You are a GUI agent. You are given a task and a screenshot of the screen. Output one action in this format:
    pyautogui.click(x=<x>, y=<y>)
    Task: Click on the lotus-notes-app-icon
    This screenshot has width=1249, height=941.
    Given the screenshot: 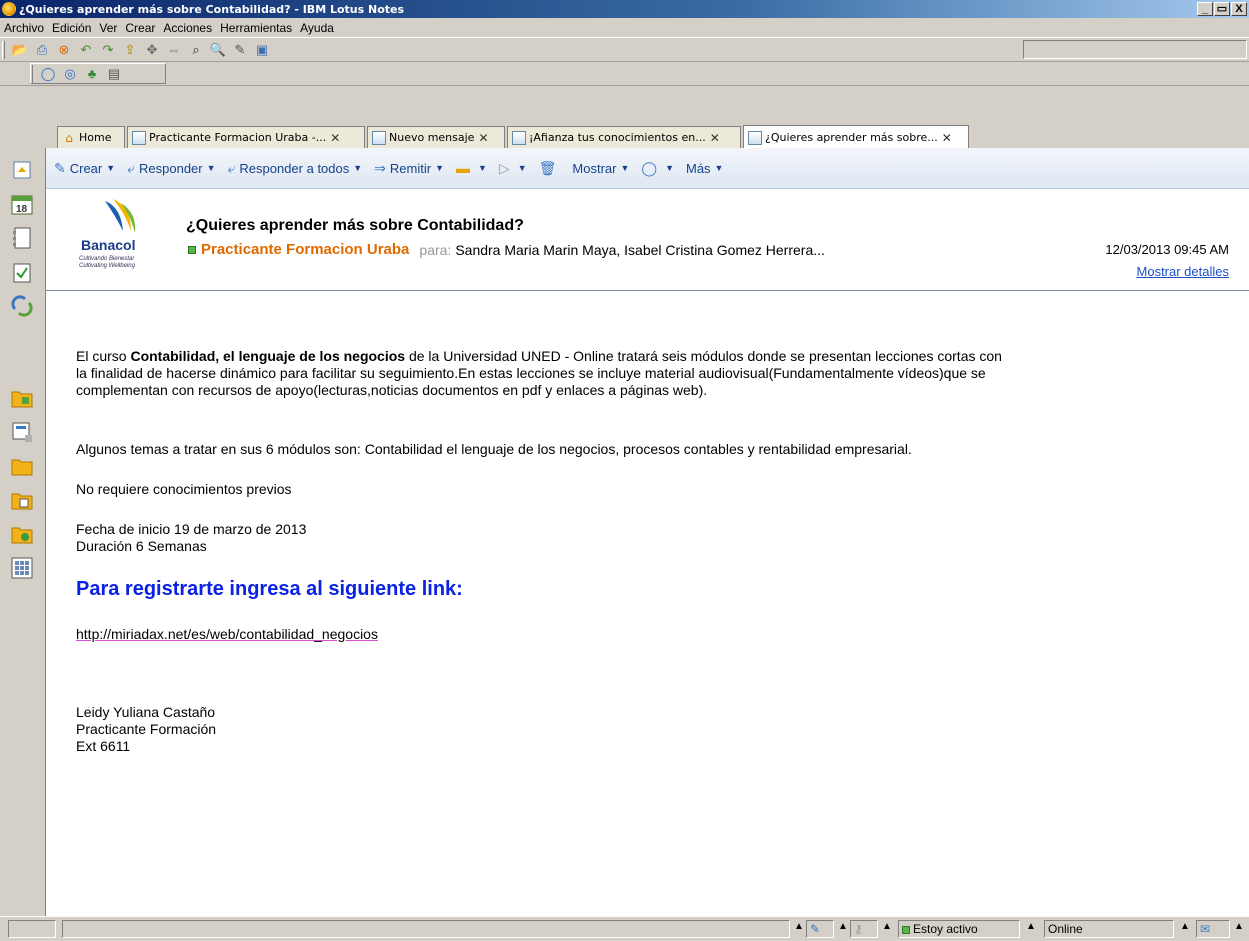 What is the action you would take?
    pyautogui.click(x=9, y=9)
    